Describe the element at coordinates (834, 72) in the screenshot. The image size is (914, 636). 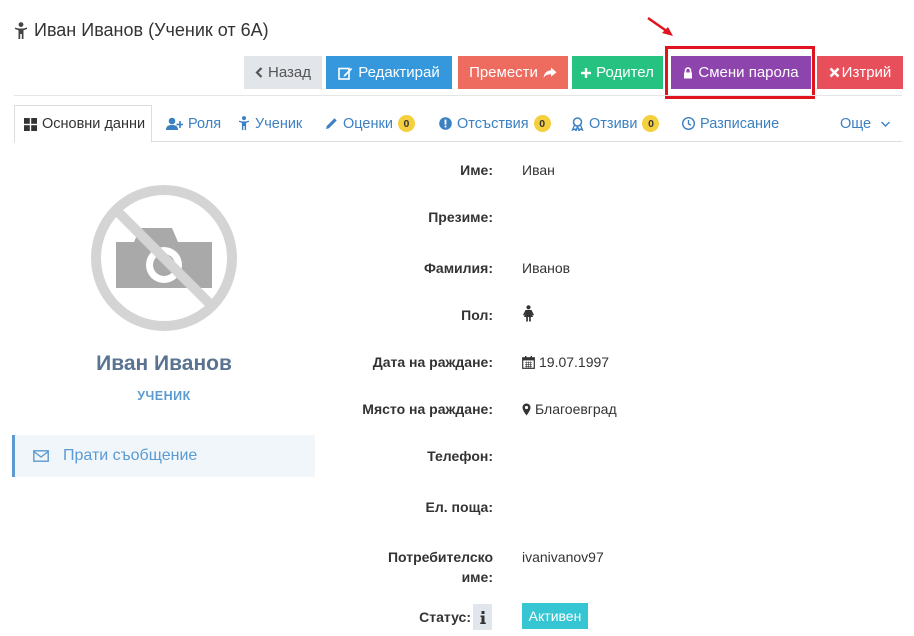
I see `close-icon` at that location.